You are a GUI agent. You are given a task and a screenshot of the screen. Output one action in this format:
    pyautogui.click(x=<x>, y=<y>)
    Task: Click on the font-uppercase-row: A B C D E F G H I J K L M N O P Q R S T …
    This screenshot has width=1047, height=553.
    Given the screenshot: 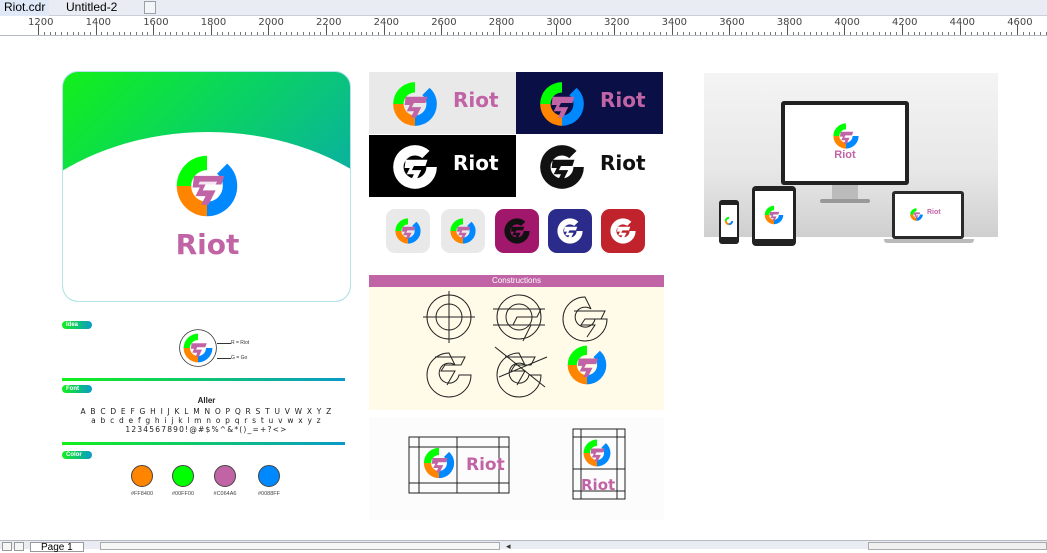 What is the action you would take?
    pyautogui.click(x=206, y=411)
    